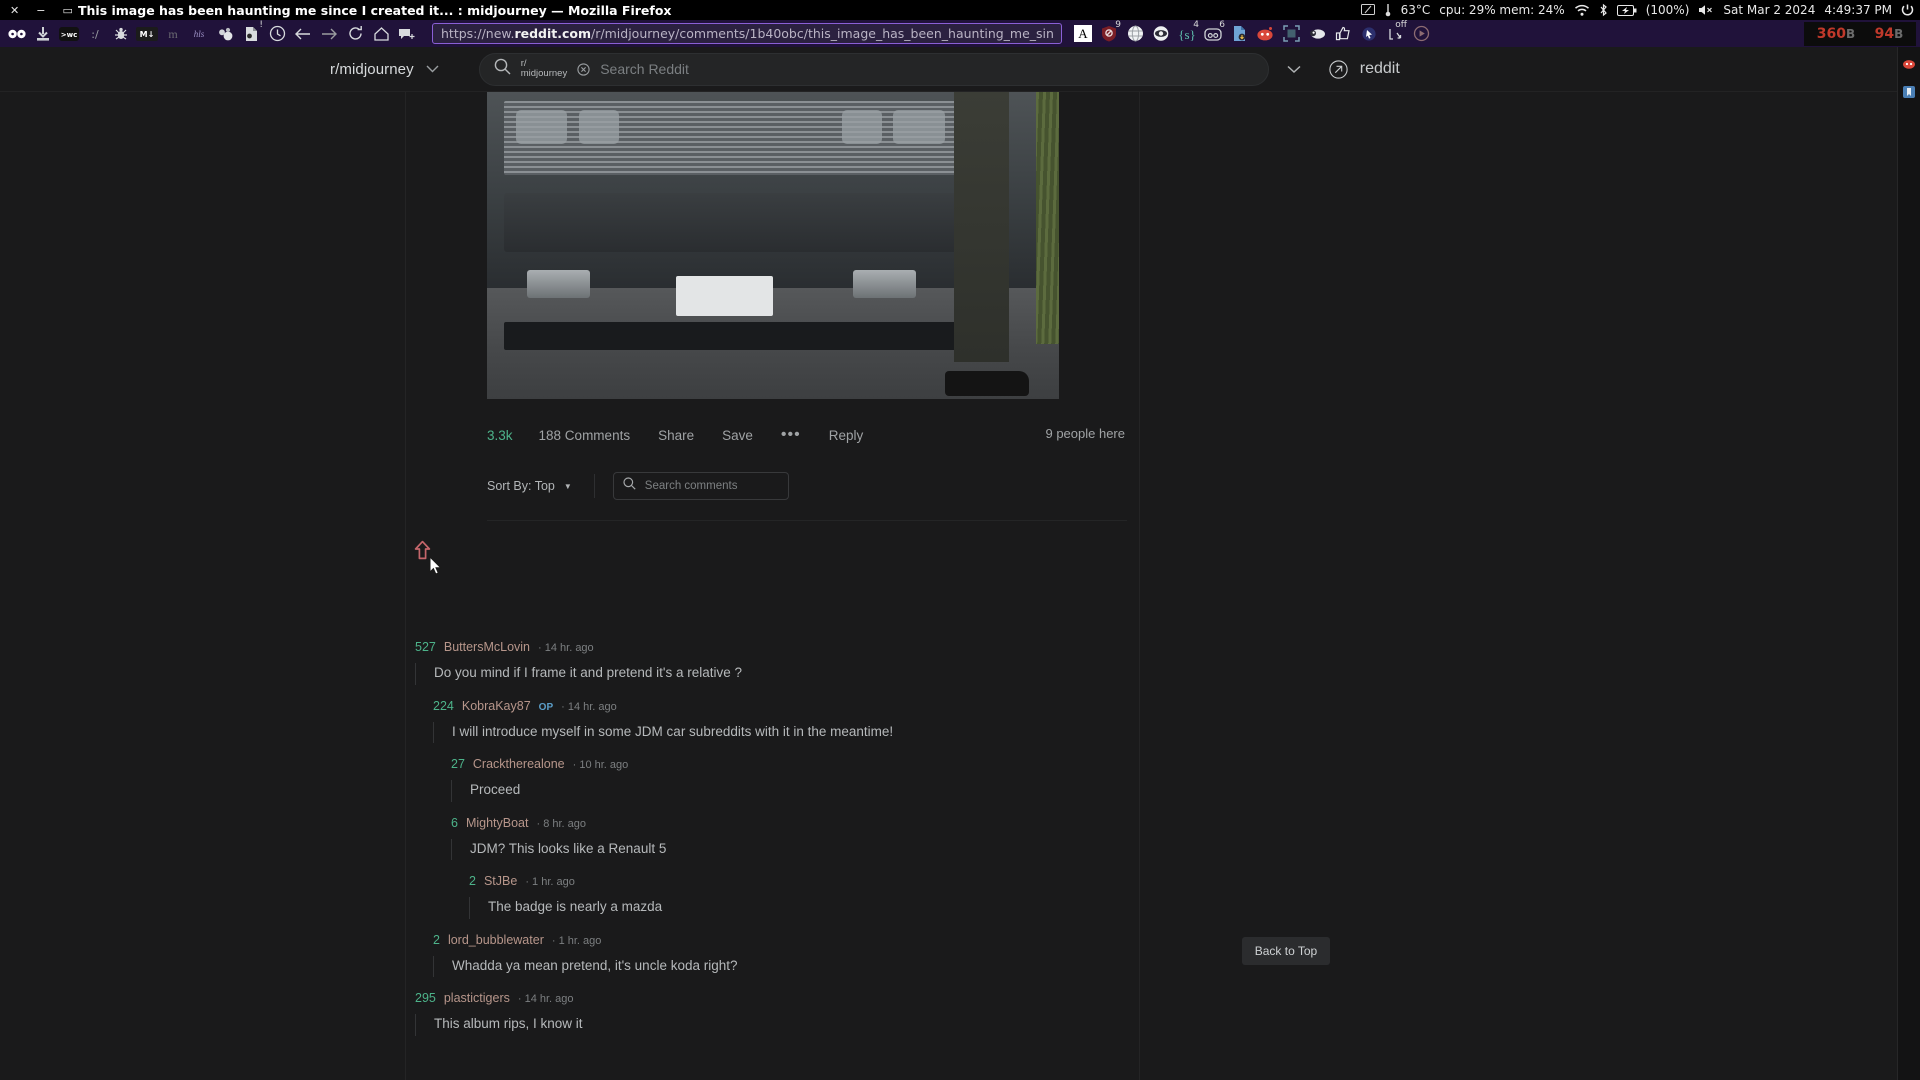 The width and height of the screenshot is (1920, 1080). What do you see at coordinates (1907, 10) in the screenshot?
I see `power-icon` at bounding box center [1907, 10].